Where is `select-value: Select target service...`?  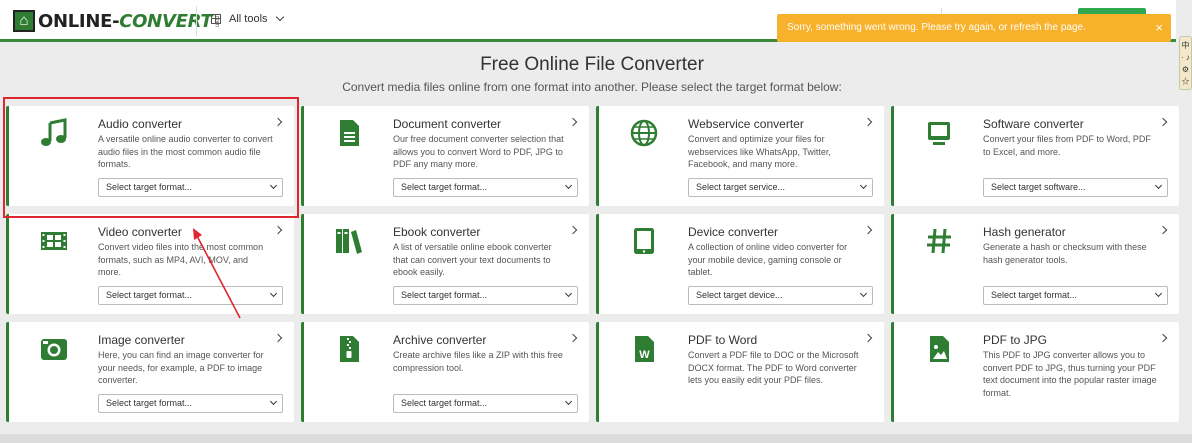 select-value: Select target service... is located at coordinates (741, 187).